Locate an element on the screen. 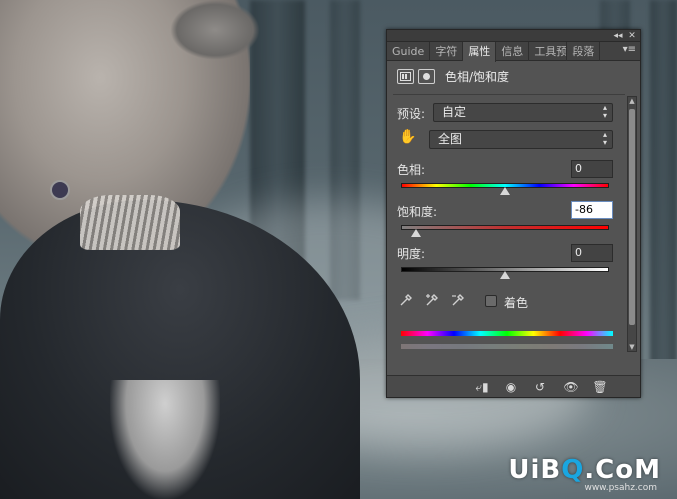 The image size is (677, 499). mask-icon is located at coordinates (426, 76).